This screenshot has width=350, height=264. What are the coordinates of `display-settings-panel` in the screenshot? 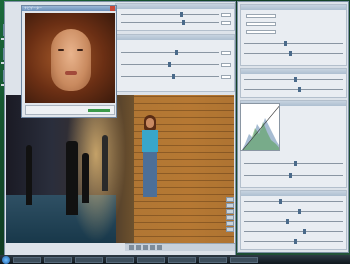 It's located at (175, 17).